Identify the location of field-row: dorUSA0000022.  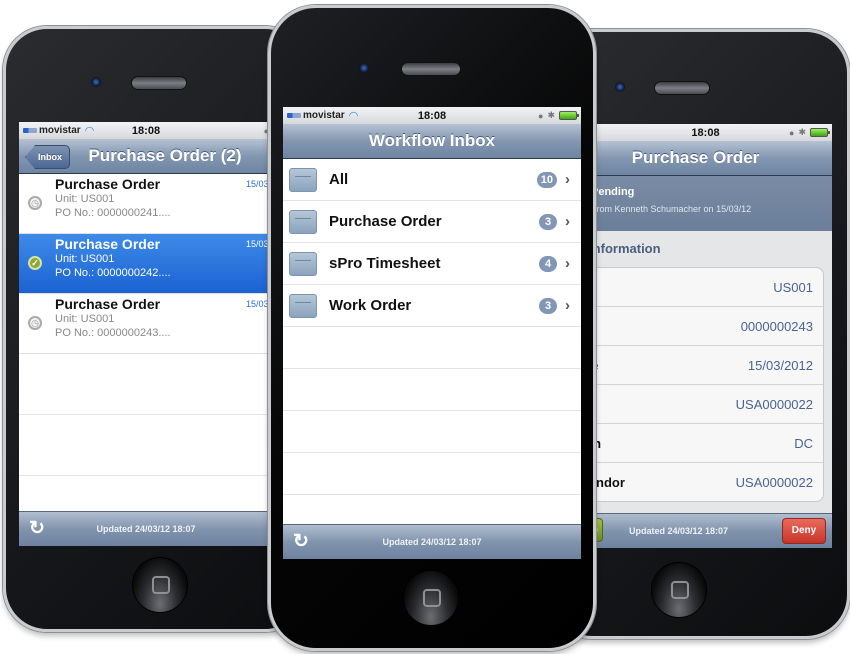
(701, 404).